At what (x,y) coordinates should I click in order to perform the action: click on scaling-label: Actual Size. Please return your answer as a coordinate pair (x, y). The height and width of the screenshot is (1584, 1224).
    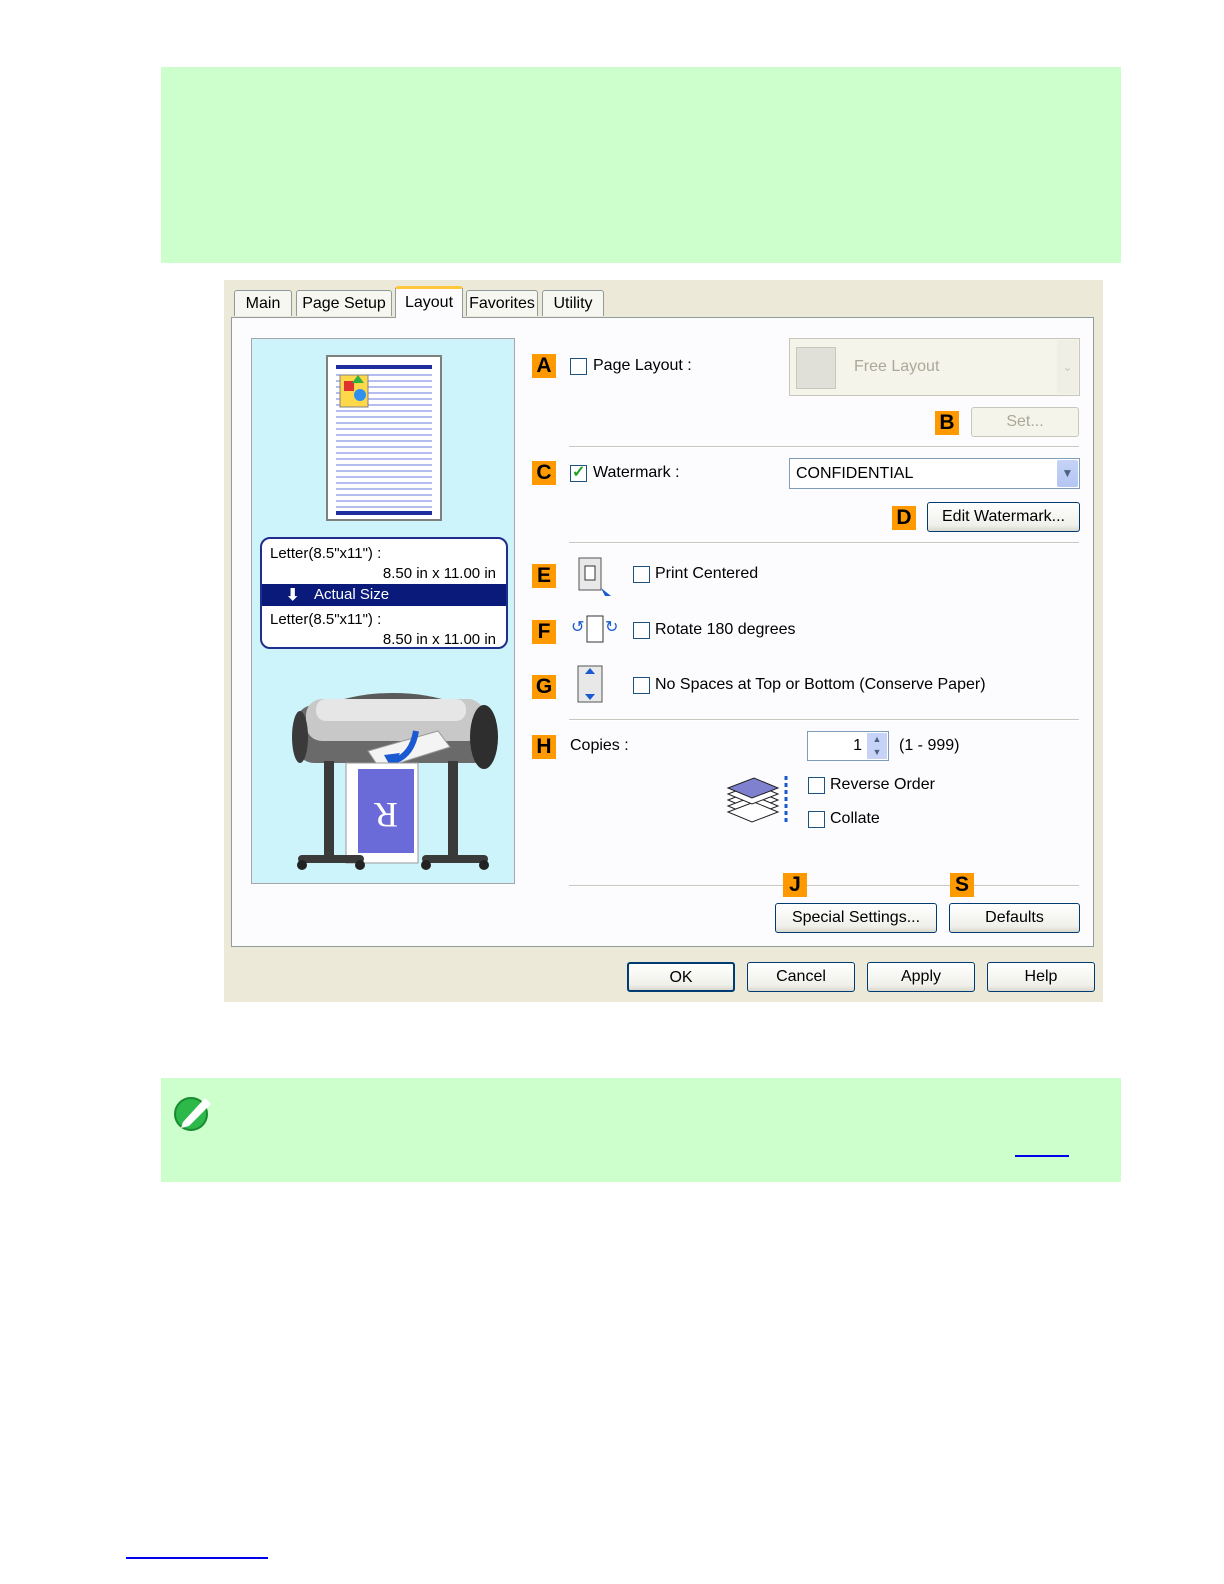
    Looking at the image, I should click on (352, 594).